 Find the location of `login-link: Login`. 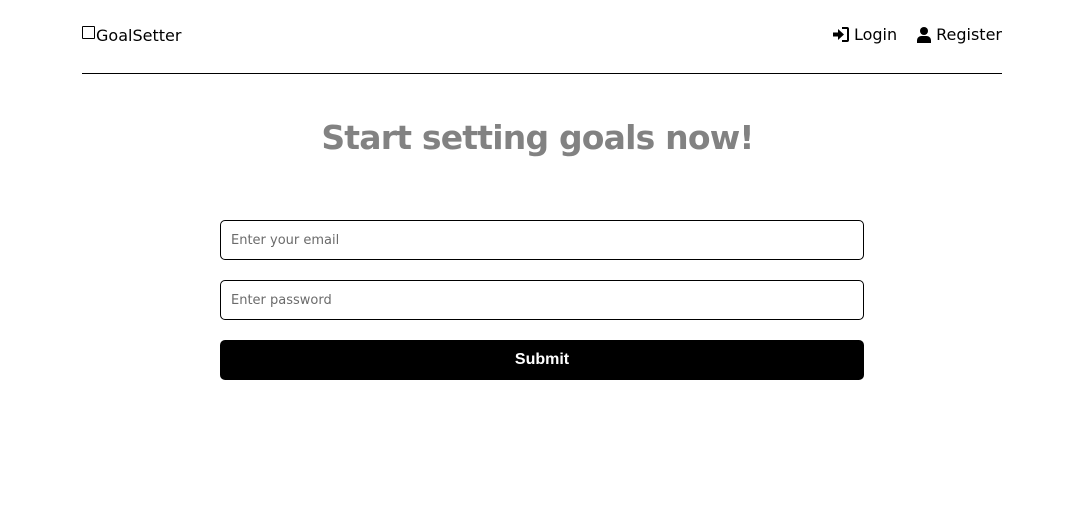

login-link: Login is located at coordinates (865, 34).